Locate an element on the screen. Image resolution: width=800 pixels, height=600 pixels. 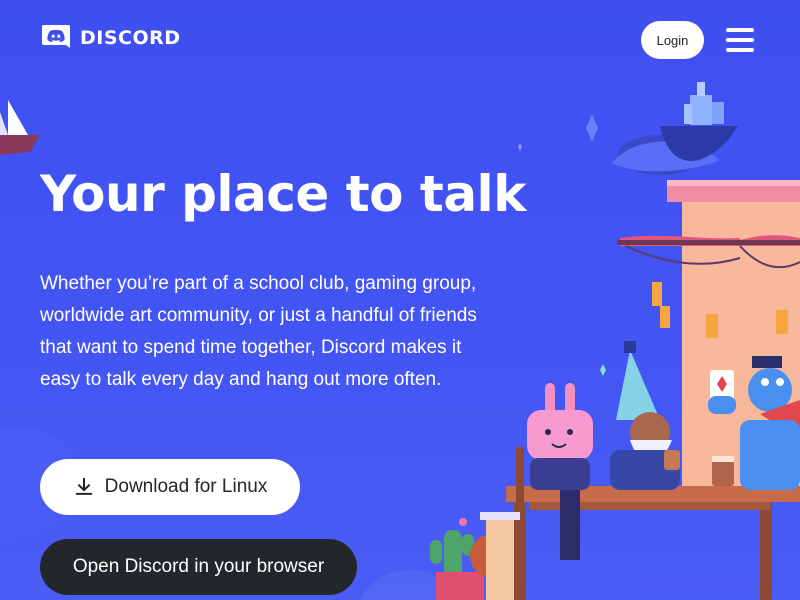
hamburger-menu-icon is located at coordinates (740, 40).